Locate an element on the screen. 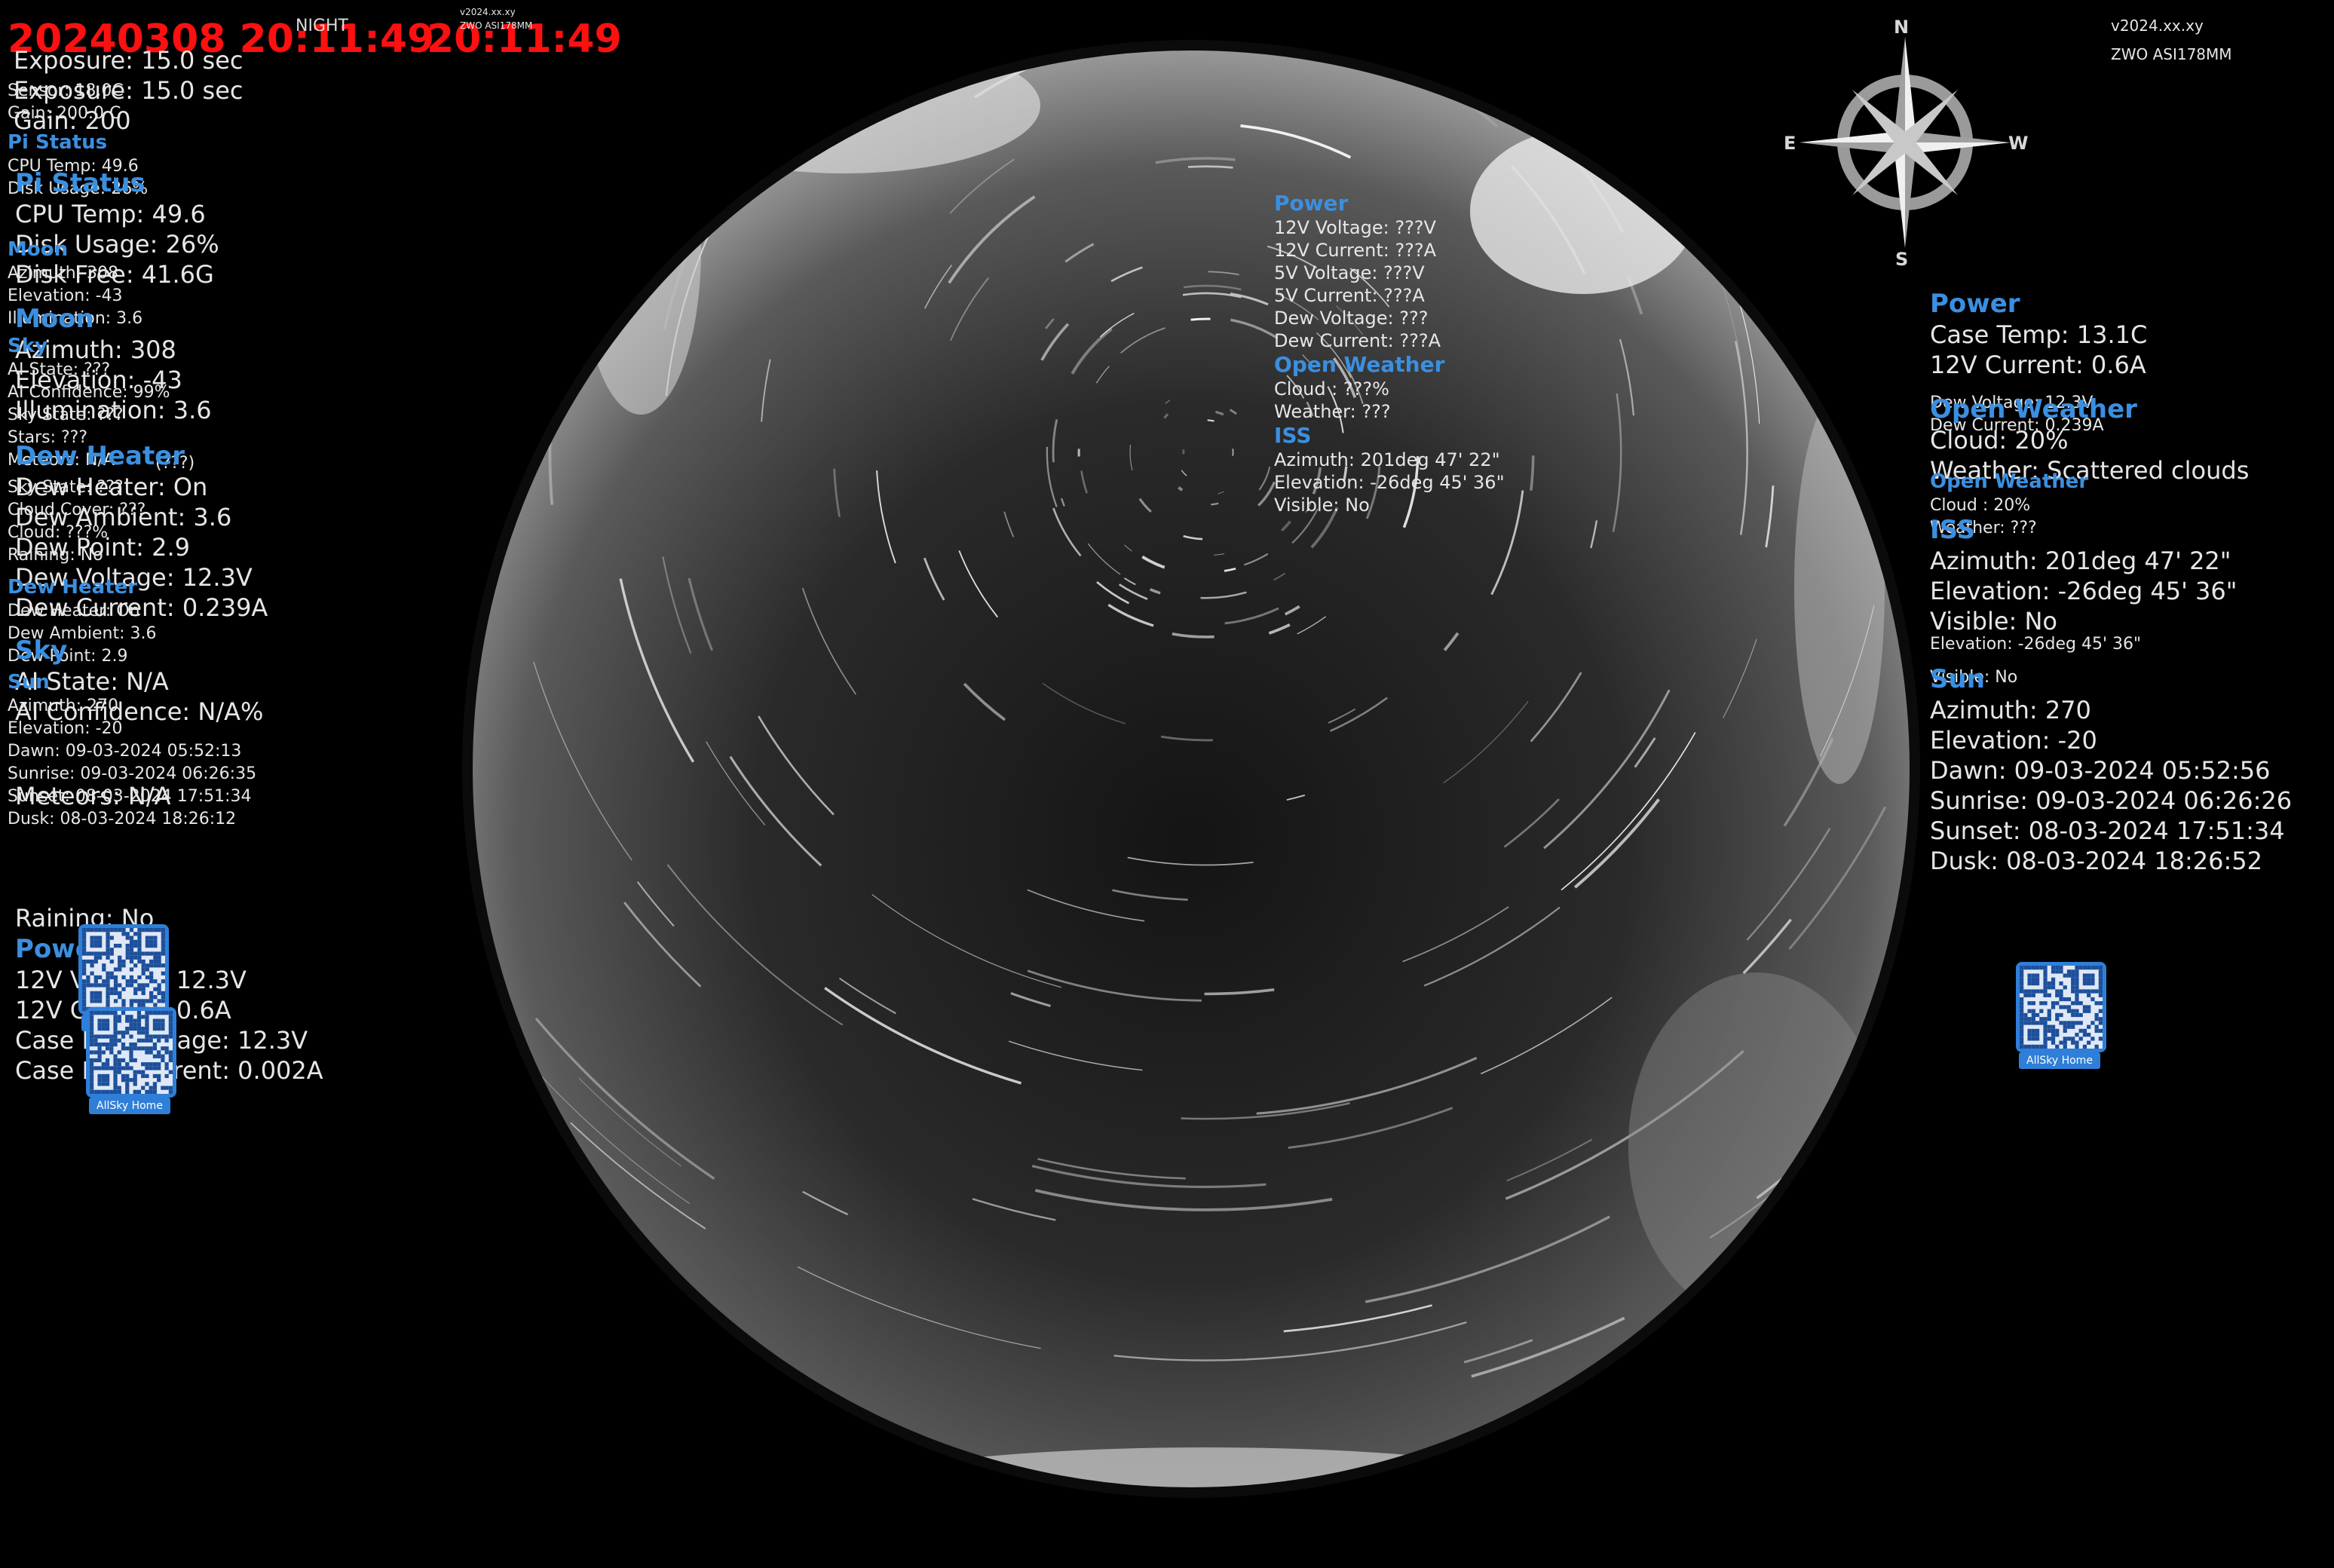 The height and width of the screenshot is (1568, 2334). cloud-right-small: Cloud : 20% is located at coordinates (1980, 505).